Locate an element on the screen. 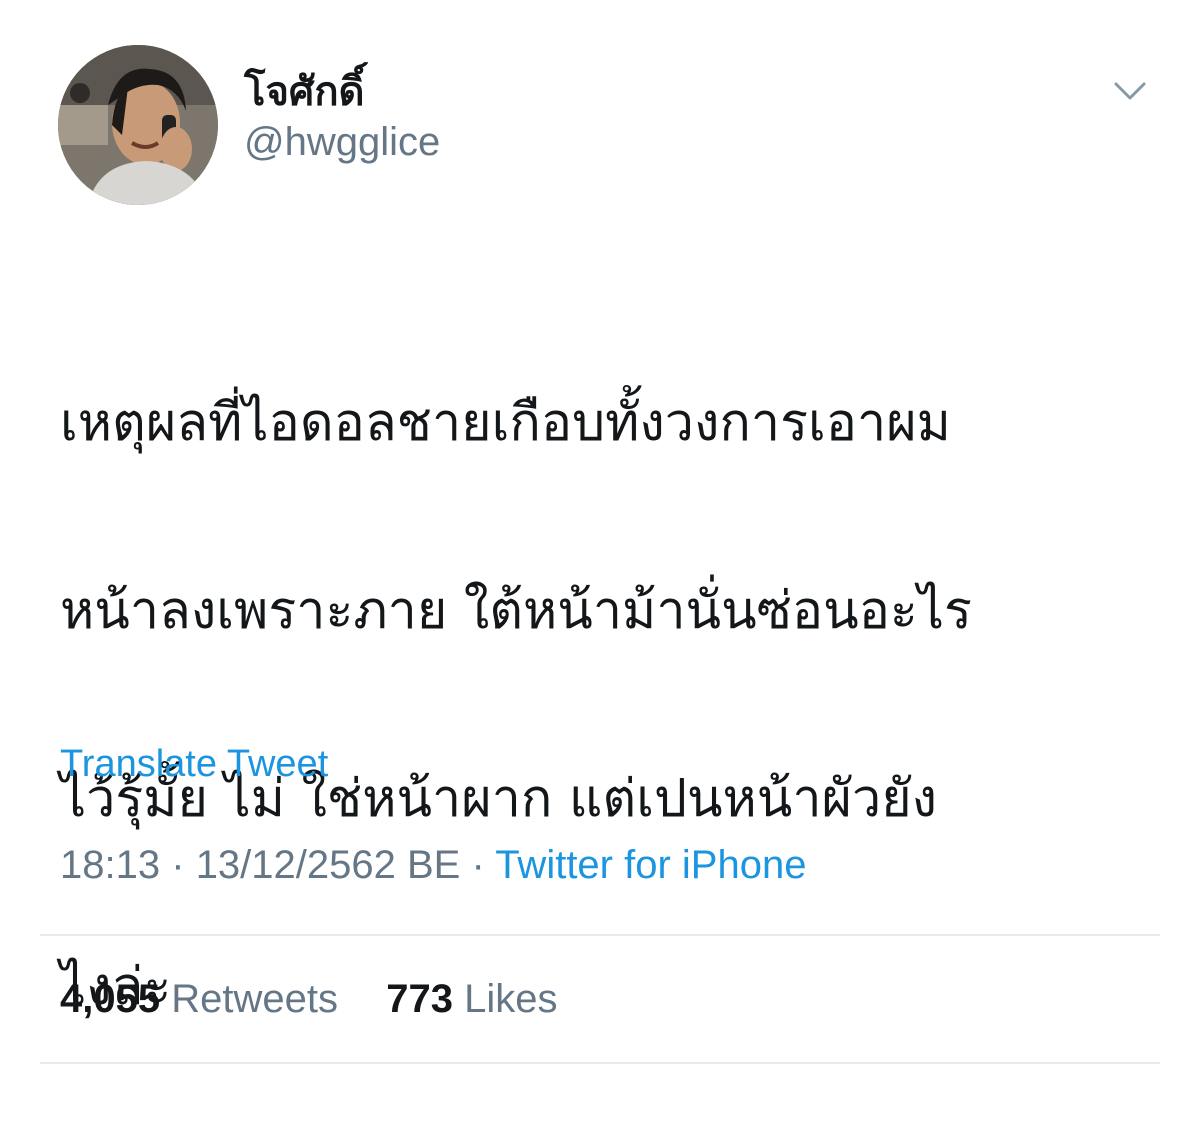  tweet-text-line: หน้าลงเพราะภาย ใต้หน้าม้านั่นซ่อนอะไร is located at coordinates (516, 611).